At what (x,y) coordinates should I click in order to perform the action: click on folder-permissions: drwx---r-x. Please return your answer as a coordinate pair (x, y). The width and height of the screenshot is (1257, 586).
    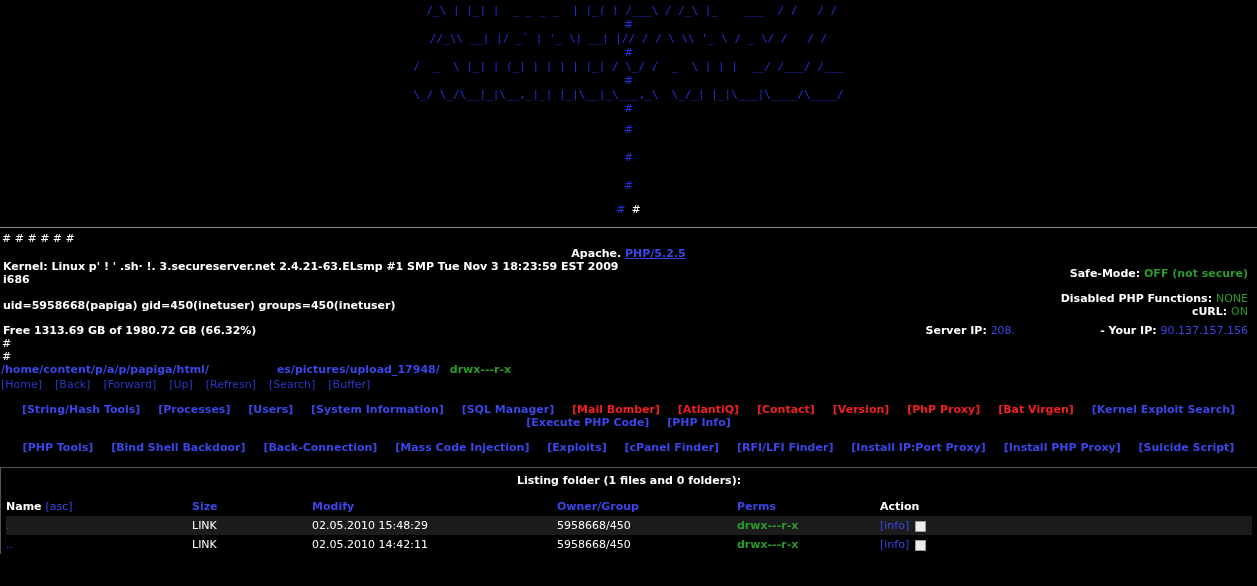
    Looking at the image, I should click on (480, 369).